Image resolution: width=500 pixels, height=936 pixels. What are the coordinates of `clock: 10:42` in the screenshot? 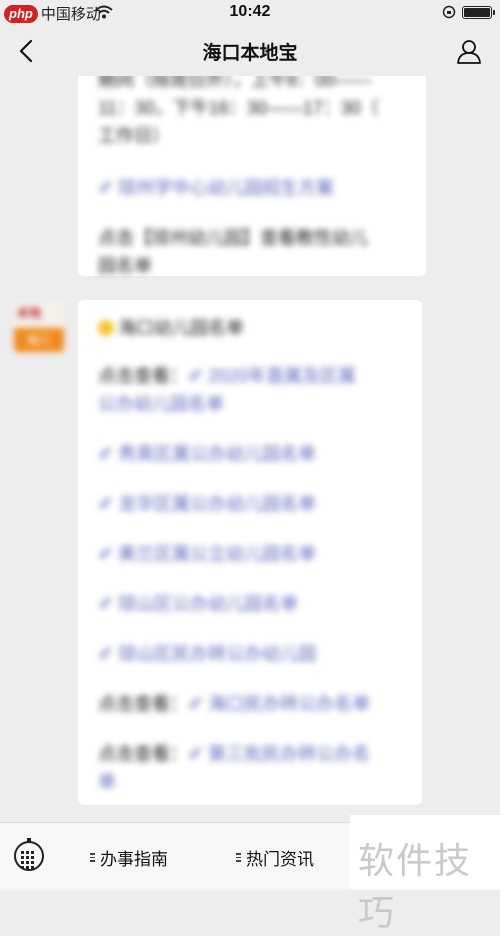 It's located at (250, 11).